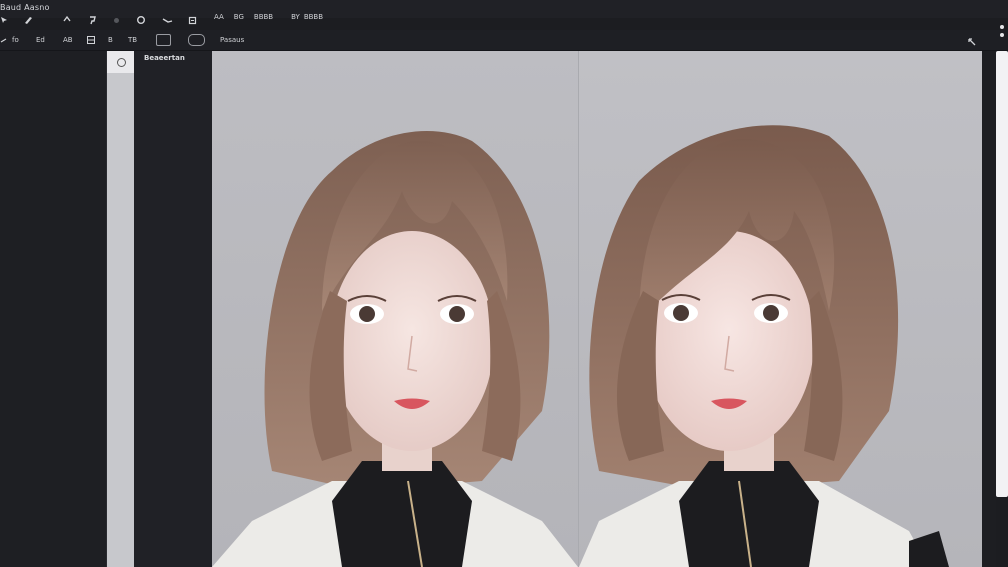  I want to click on right-side-panel, so click(1002, 274).